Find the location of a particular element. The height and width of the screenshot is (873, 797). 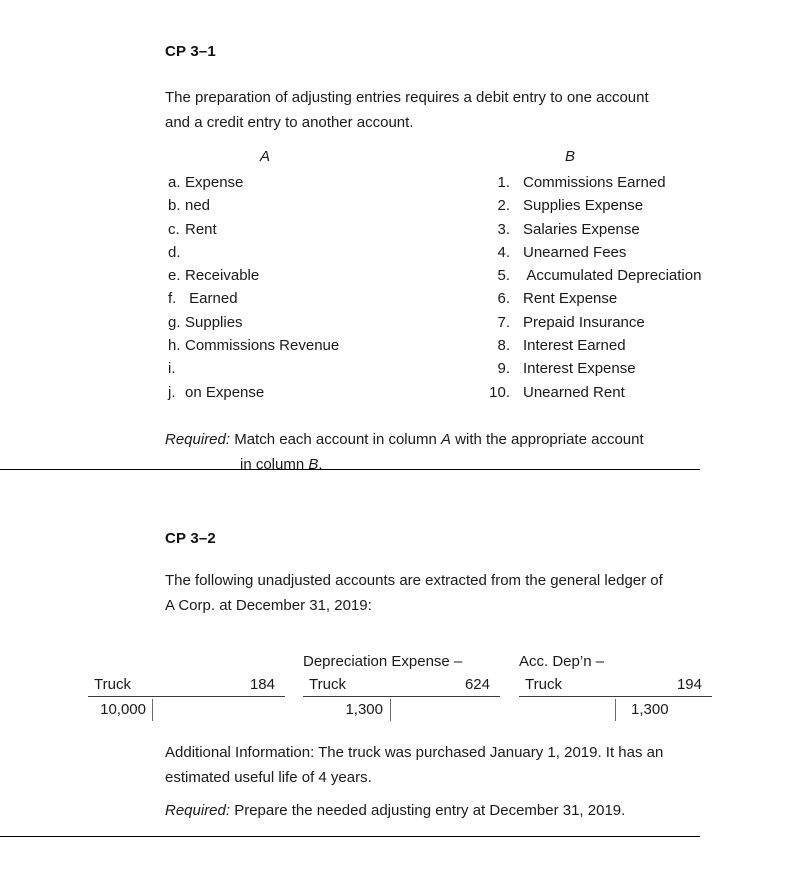

list-item: 4. Unearned Fees is located at coordinates (586, 252).